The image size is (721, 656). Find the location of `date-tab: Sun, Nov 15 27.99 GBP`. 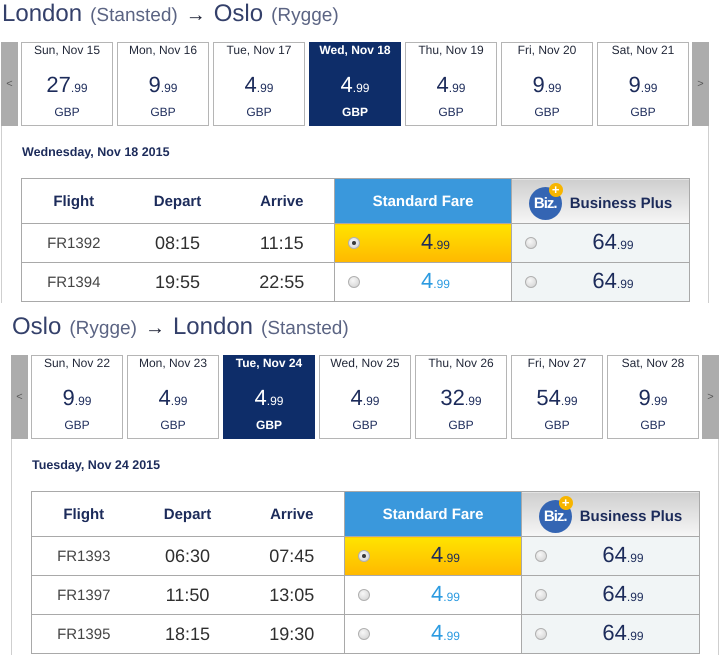

date-tab: Sun, Nov 15 27.99 GBP is located at coordinates (67, 84).